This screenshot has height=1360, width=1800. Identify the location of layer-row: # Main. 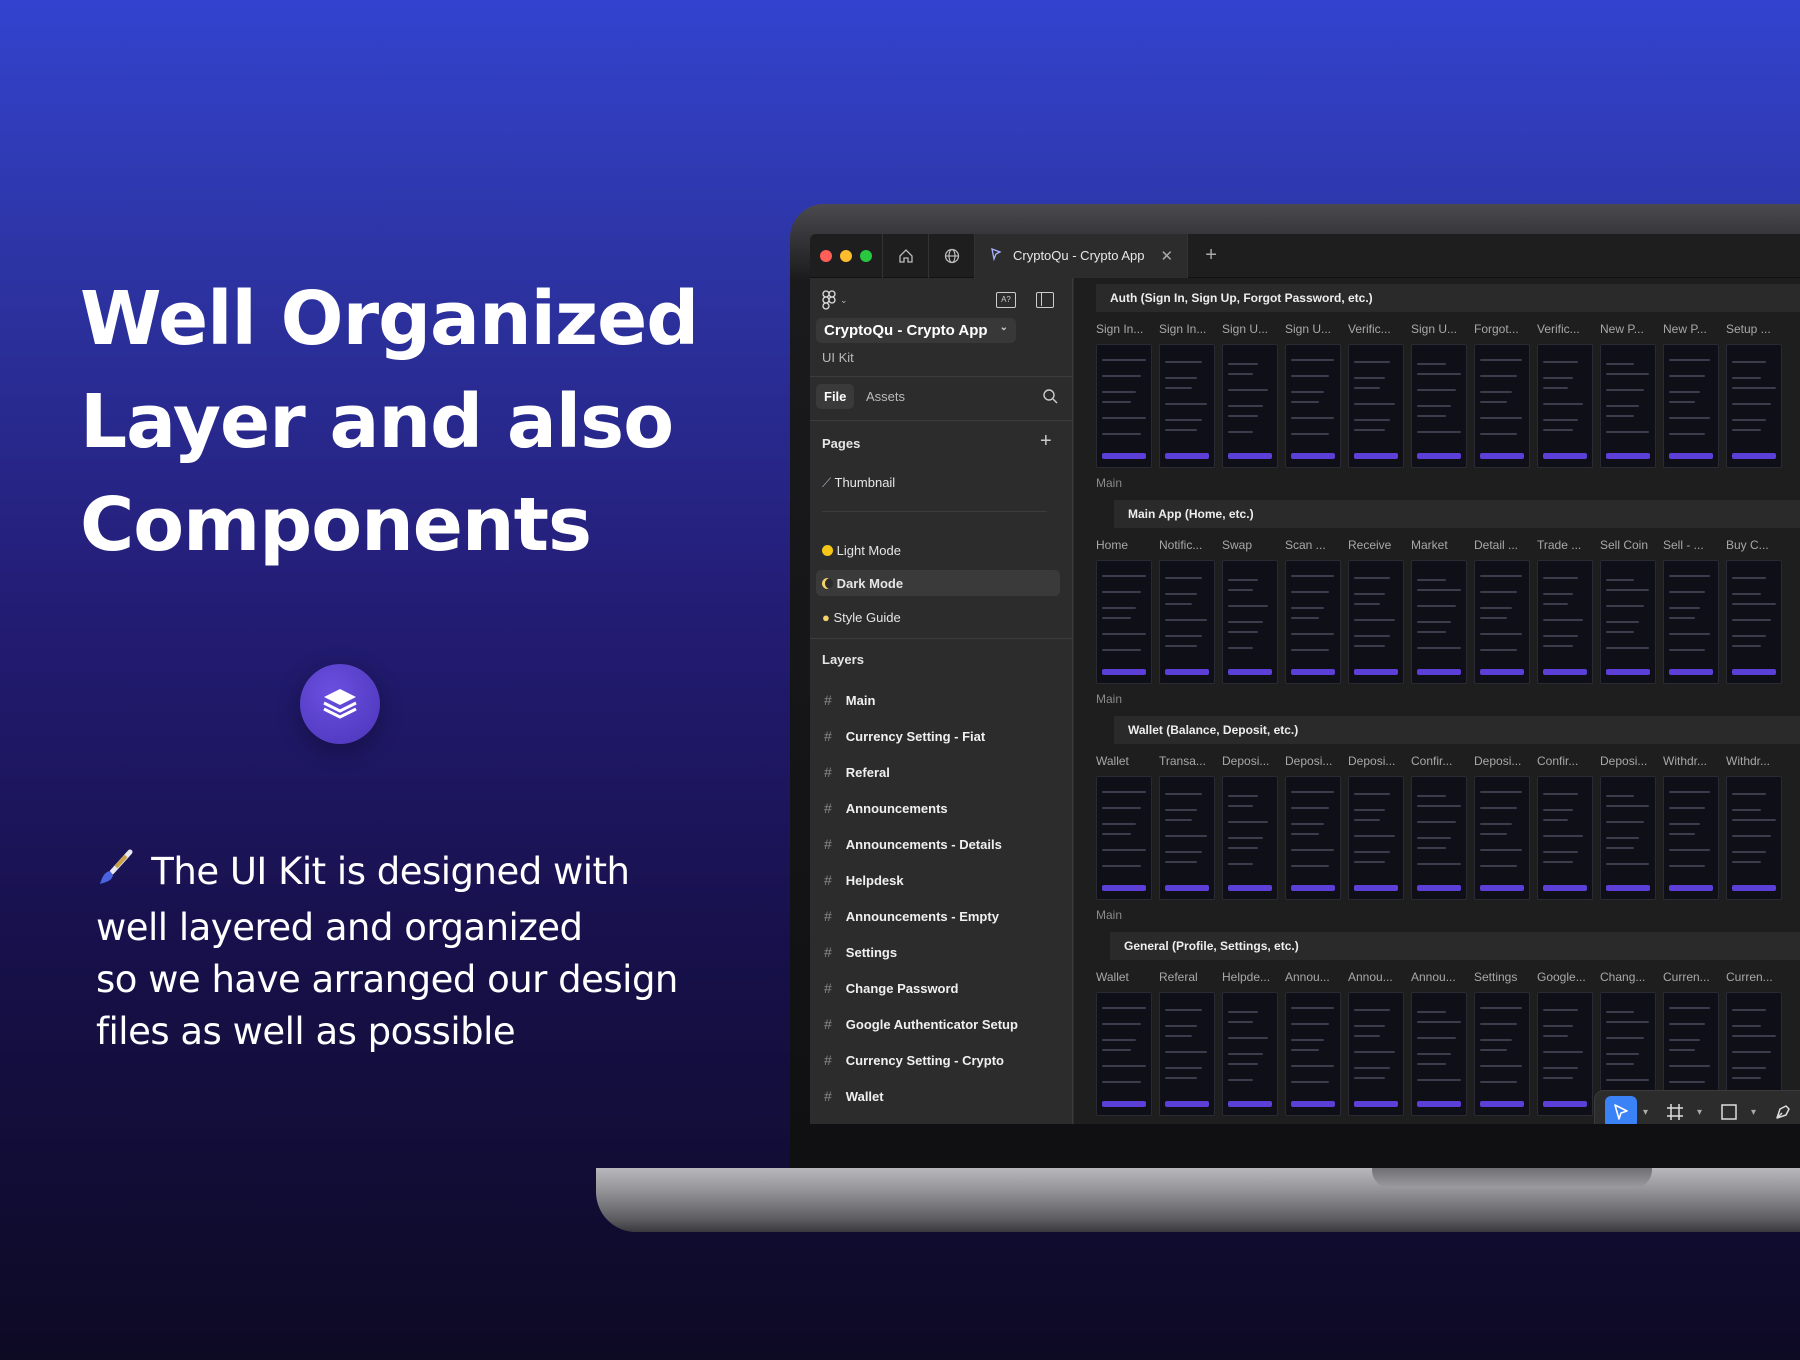
(849, 700).